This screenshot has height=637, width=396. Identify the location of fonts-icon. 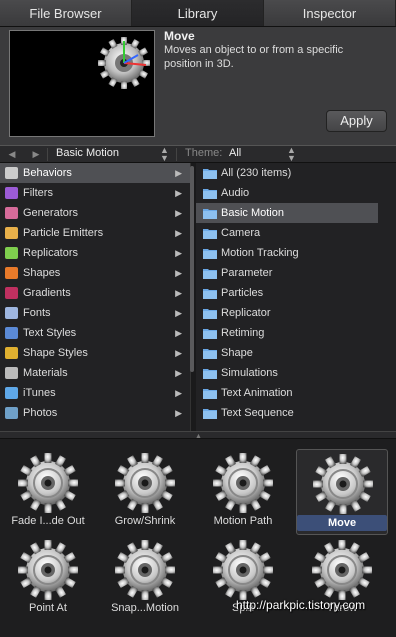
(11, 313).